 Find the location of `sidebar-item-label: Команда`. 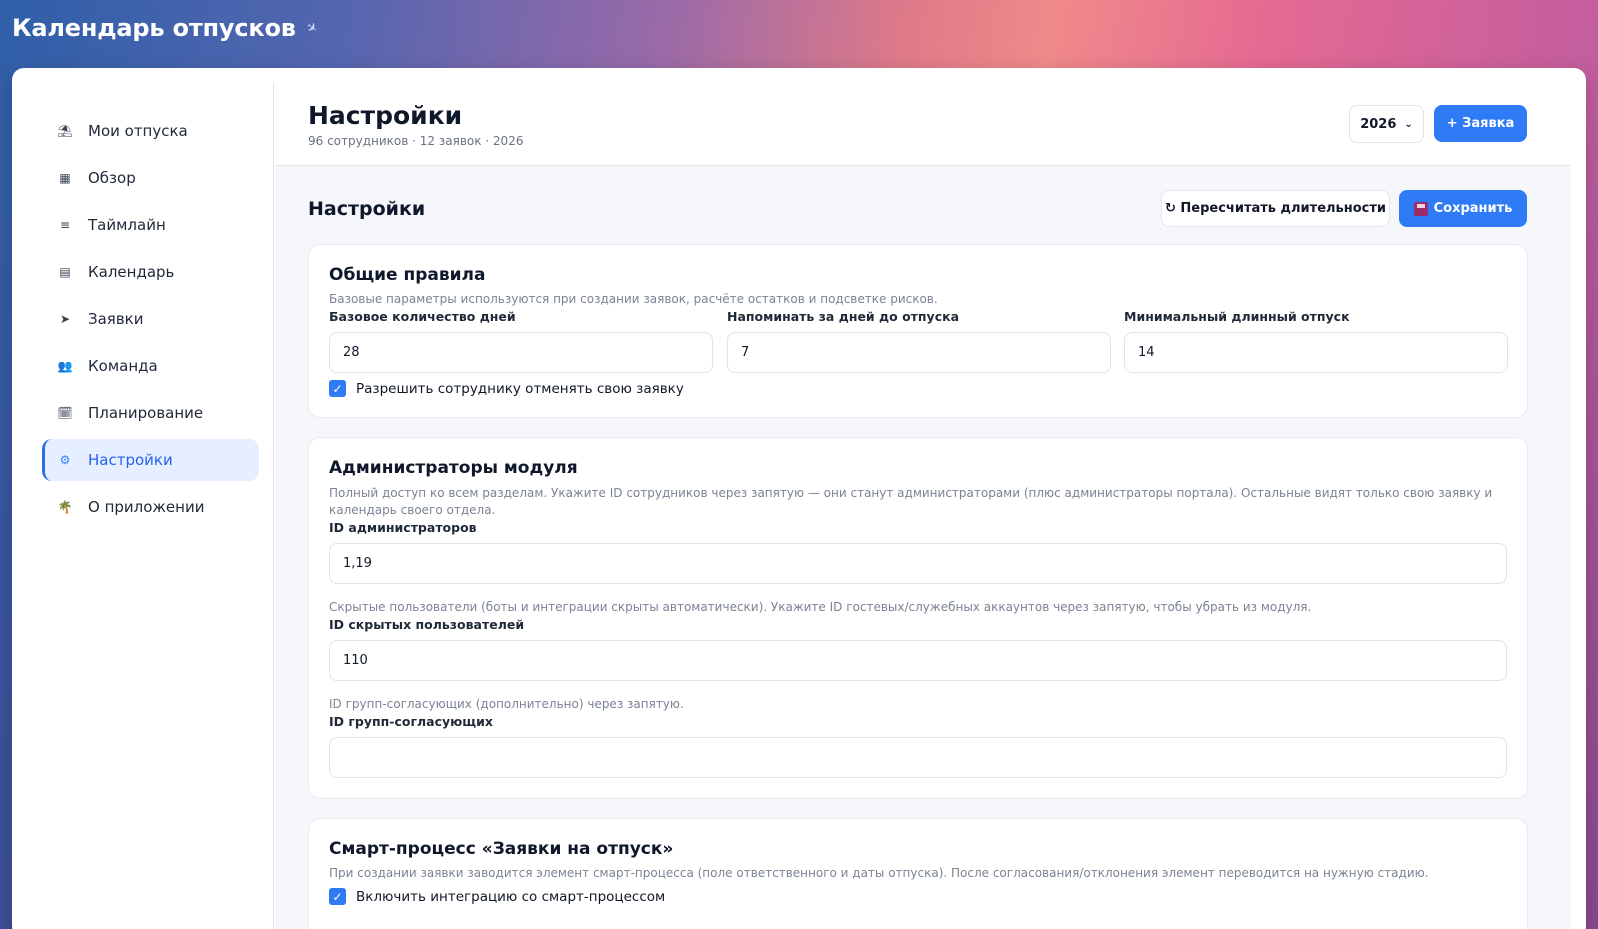

sidebar-item-label: Команда is located at coordinates (123, 366).